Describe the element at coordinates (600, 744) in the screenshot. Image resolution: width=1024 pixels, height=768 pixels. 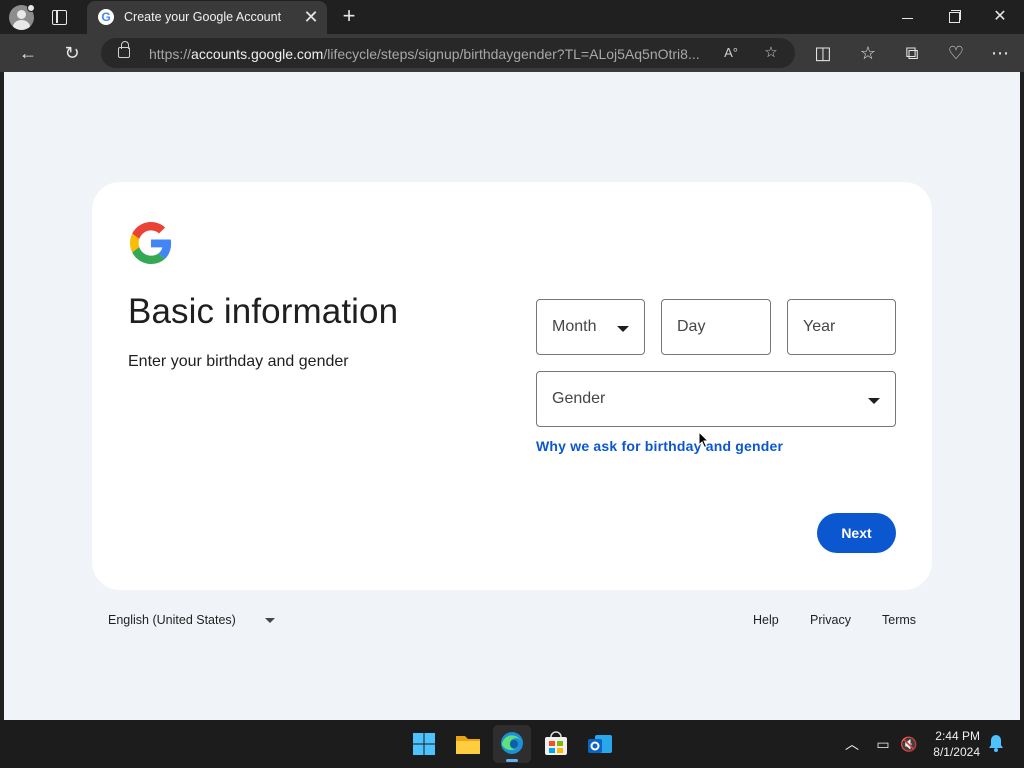
I see `outlook-icon` at that location.